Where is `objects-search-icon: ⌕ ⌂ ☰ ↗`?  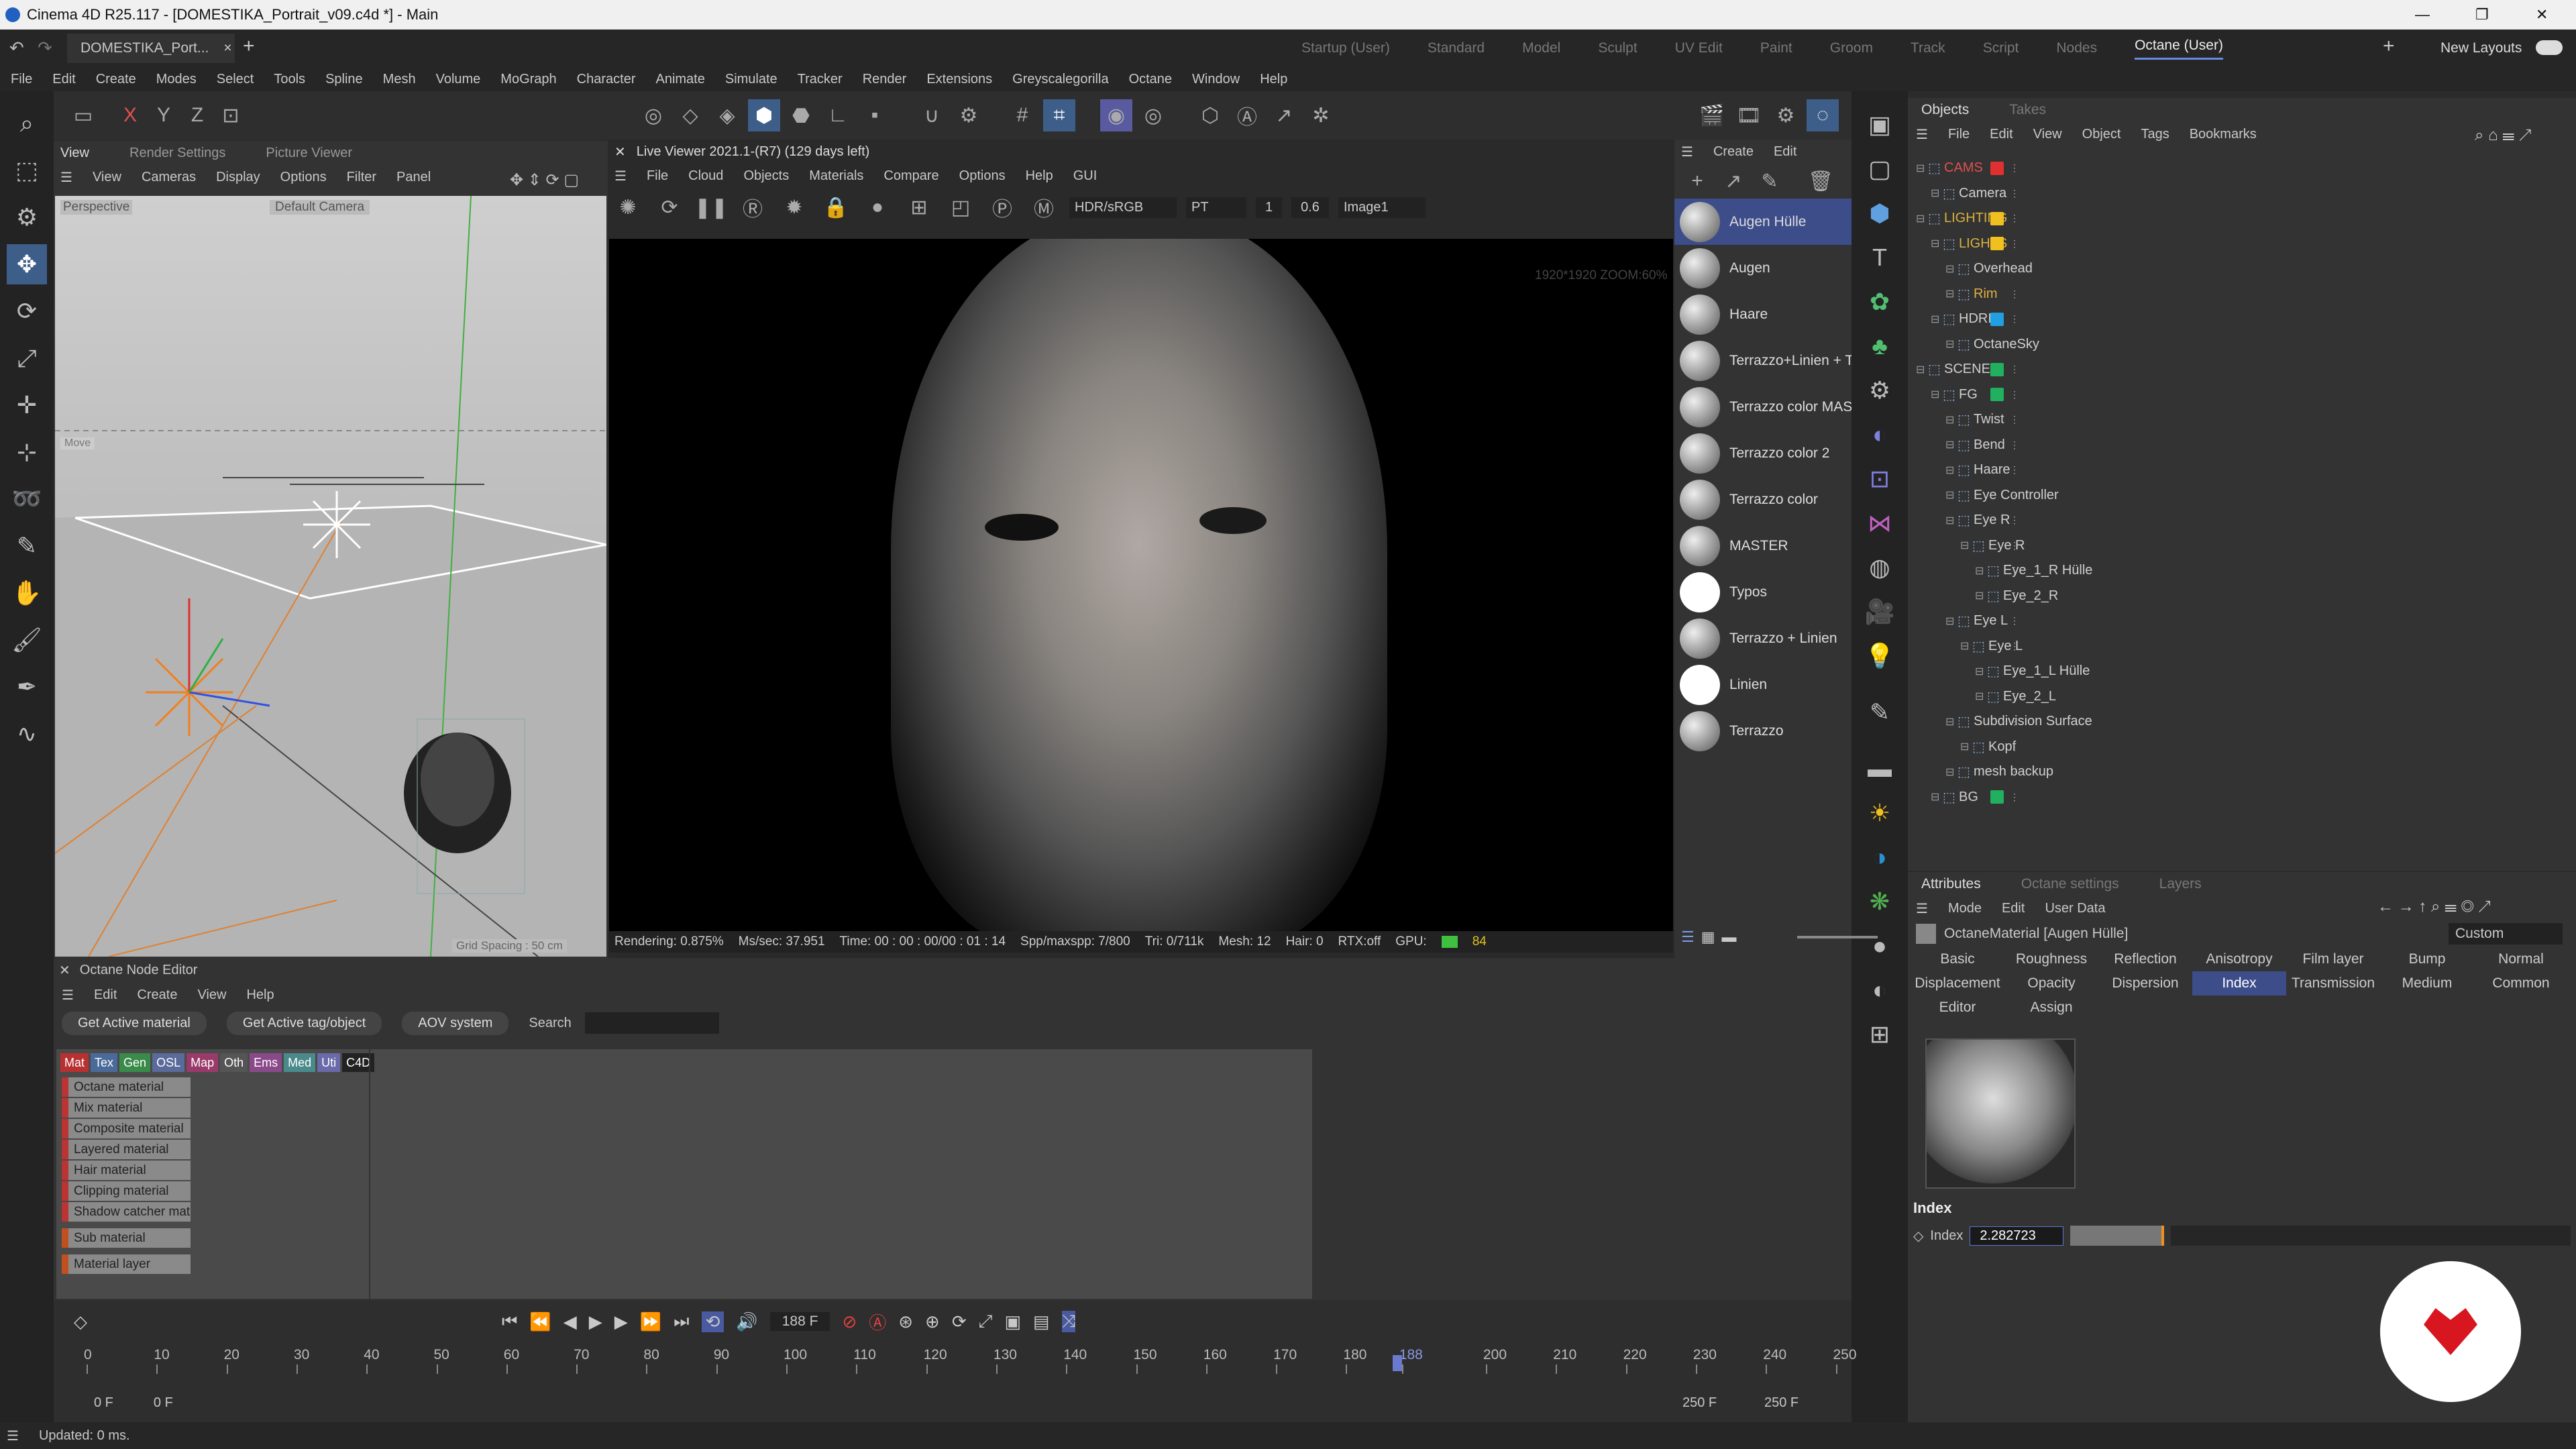 objects-search-icon: ⌕ ⌂ ☰ ↗ is located at coordinates (2503, 135).